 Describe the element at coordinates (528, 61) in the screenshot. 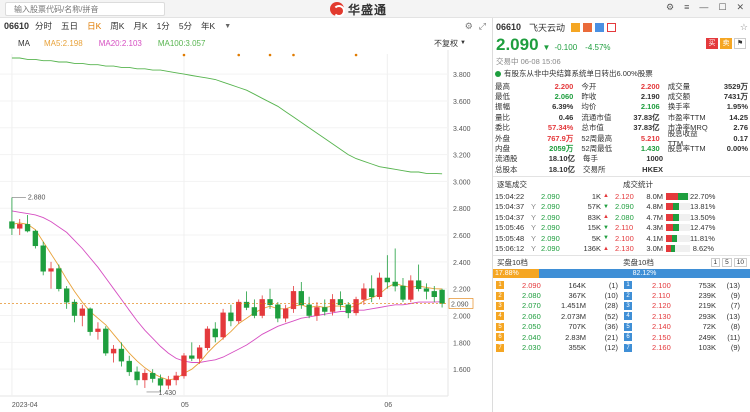

I see `trading-status: 交易中 06-08 15:06` at that location.